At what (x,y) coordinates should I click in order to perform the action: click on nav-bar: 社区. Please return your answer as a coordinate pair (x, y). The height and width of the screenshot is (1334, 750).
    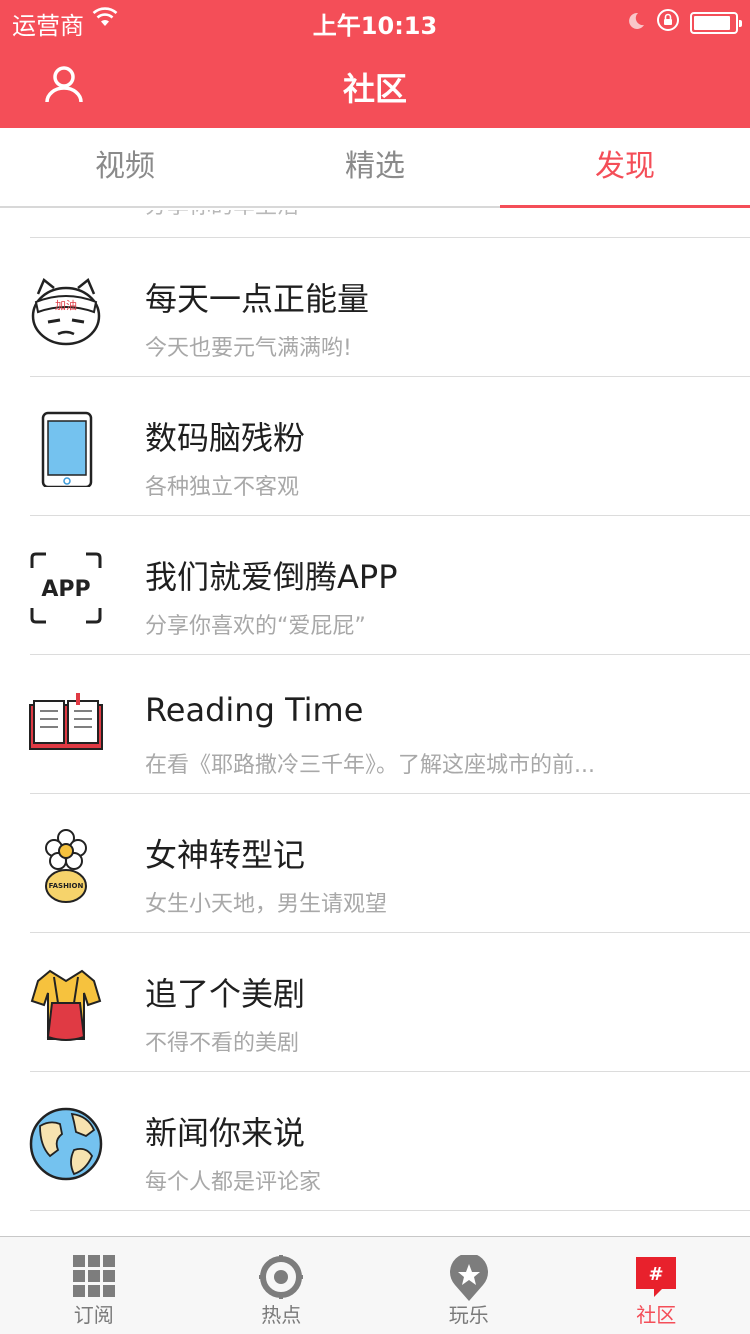
    Looking at the image, I should click on (375, 84).